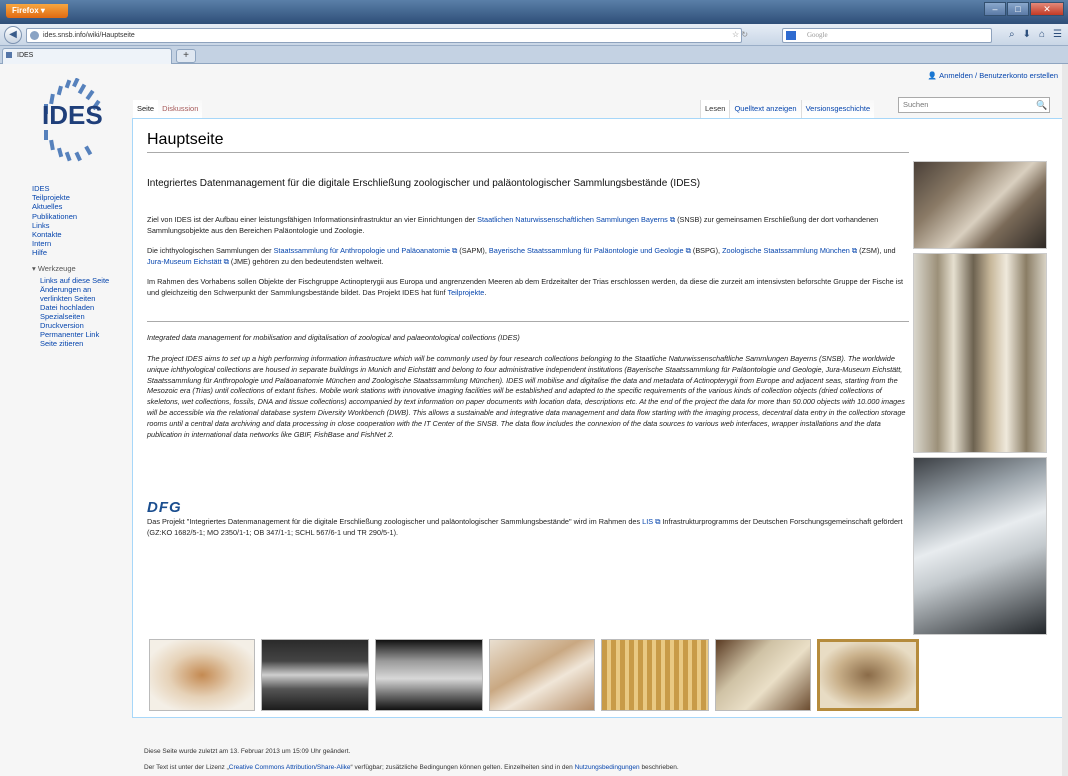 The width and height of the screenshot is (1068, 776). Describe the element at coordinates (715, 109) in the screenshot. I see `tab-read: Lesen` at that location.